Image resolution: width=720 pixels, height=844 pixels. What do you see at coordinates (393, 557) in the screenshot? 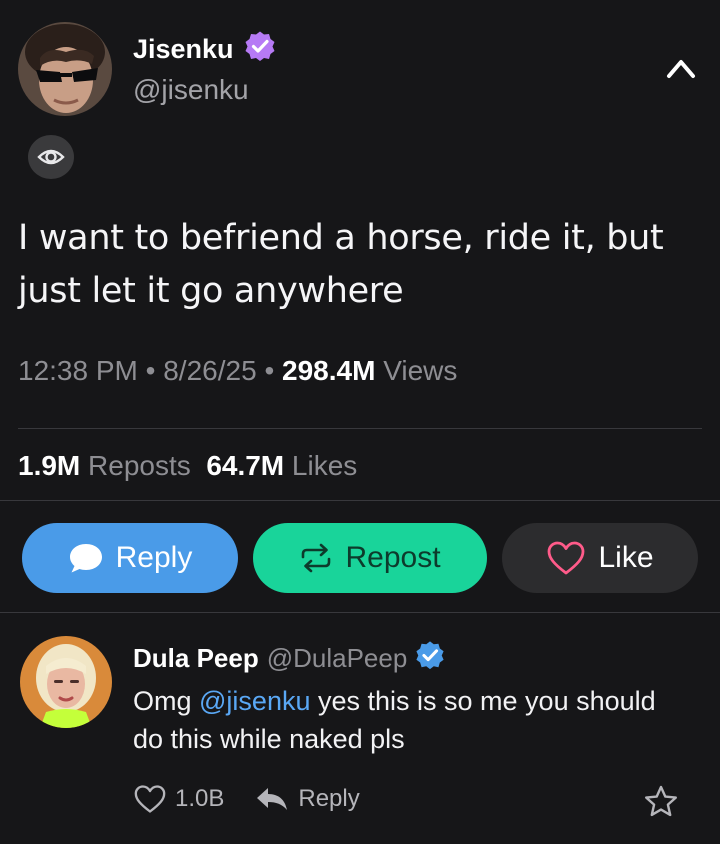
I see `repost-button-label: Repost` at bounding box center [393, 557].